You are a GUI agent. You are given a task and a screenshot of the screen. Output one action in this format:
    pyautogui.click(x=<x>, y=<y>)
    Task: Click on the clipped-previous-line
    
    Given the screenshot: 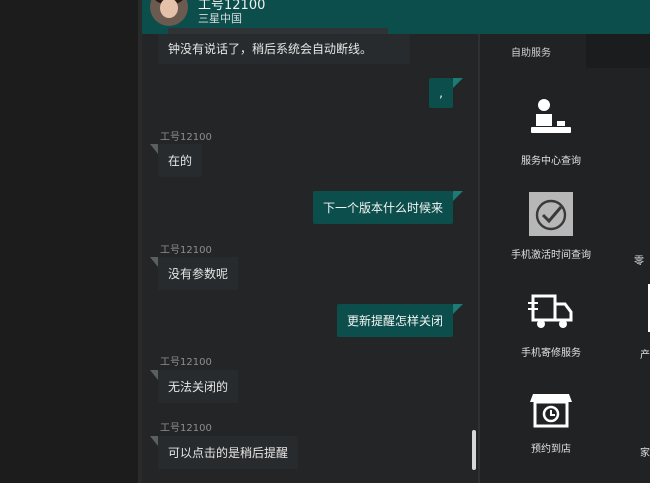 What is the action you would take?
    pyautogui.click(x=278, y=31)
    